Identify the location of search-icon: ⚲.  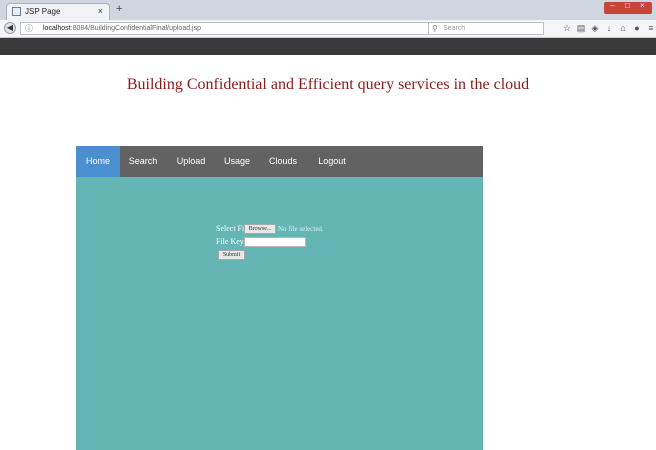
(435, 28).